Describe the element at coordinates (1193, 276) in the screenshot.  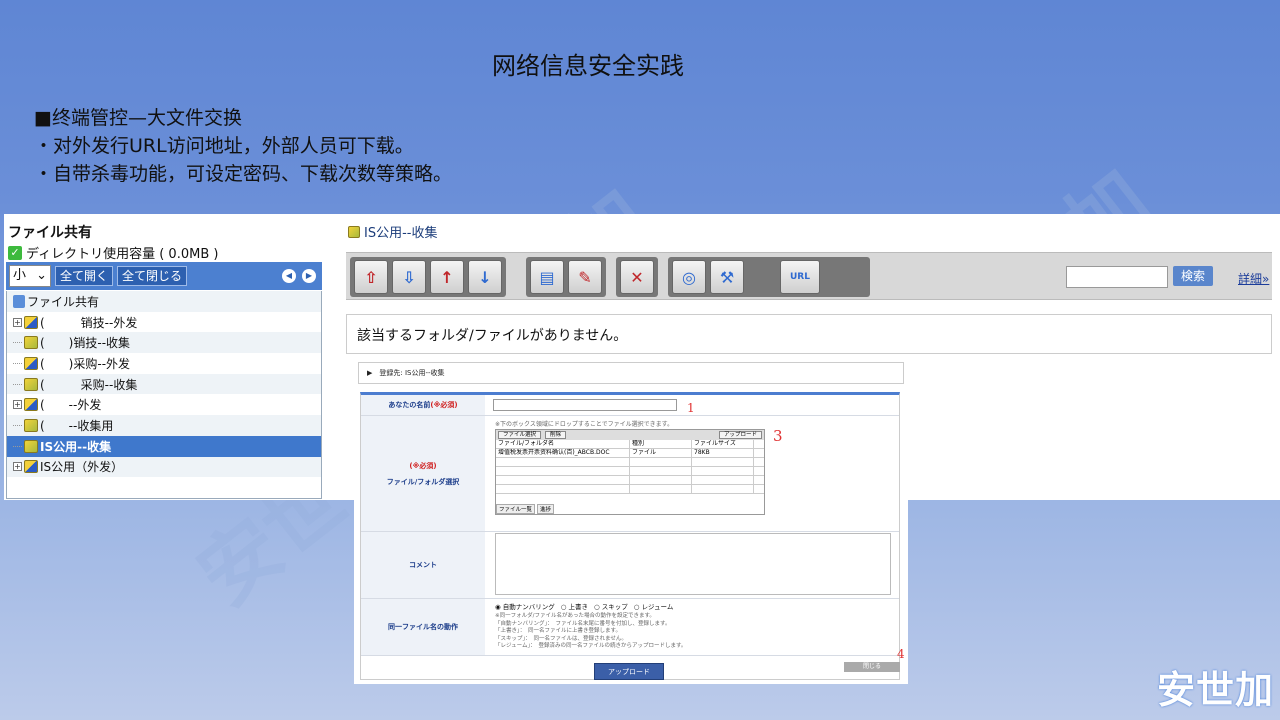
I see `search-button: 検索` at that location.